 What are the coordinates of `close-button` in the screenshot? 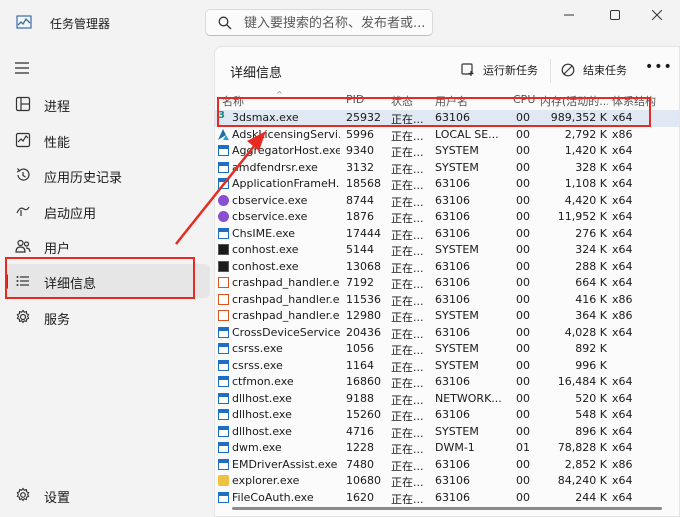 It's located at (657, 15).